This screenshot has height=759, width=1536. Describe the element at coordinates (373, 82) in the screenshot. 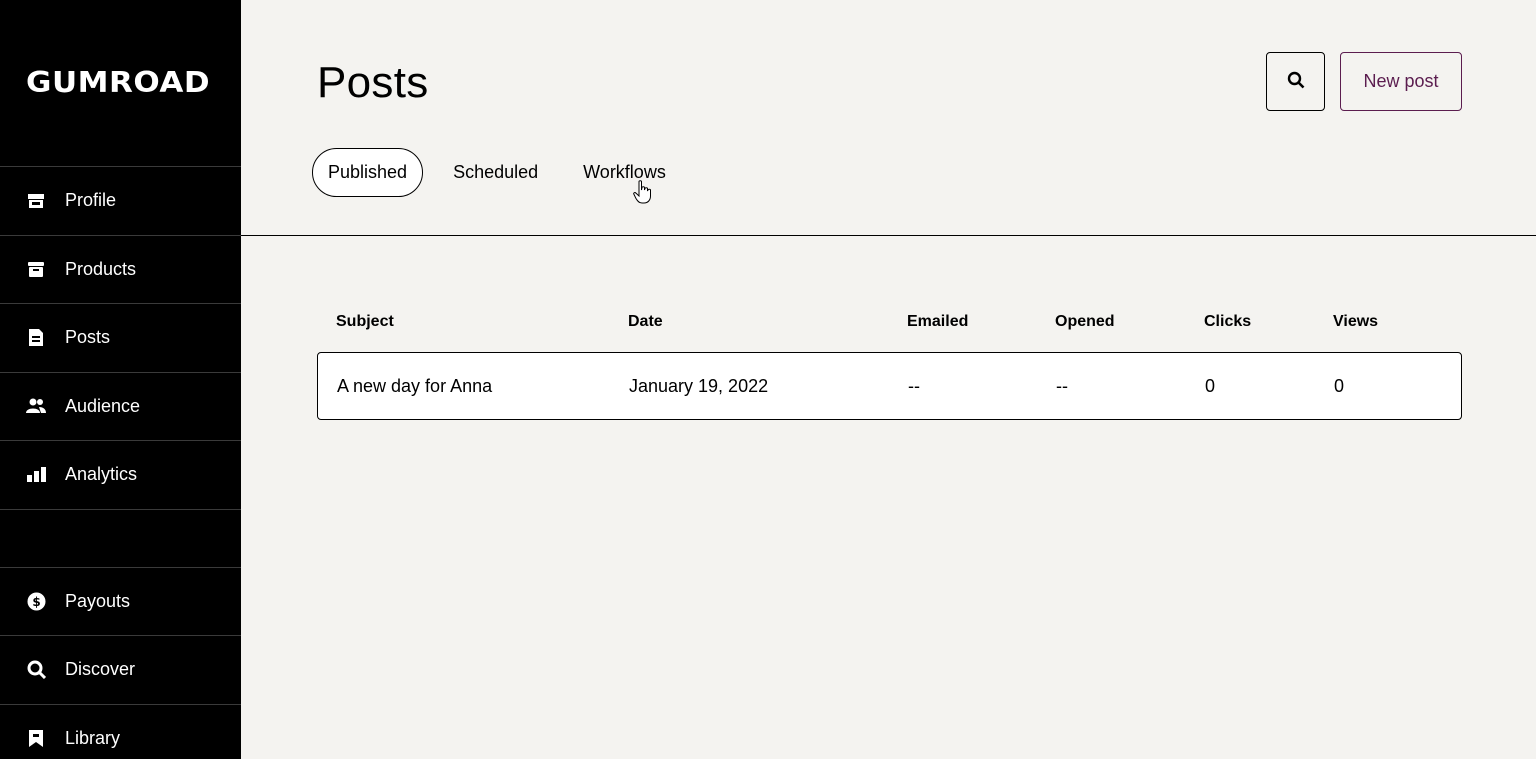

I see `page-title: Posts` at that location.